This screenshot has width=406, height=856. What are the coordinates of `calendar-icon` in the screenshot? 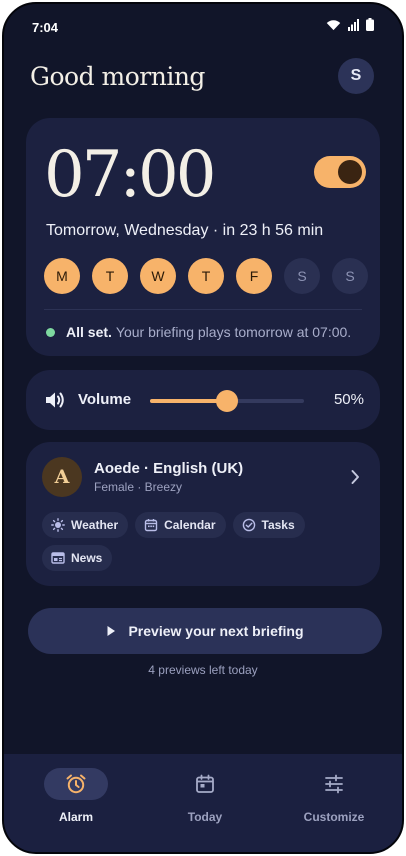 It's located at (151, 525).